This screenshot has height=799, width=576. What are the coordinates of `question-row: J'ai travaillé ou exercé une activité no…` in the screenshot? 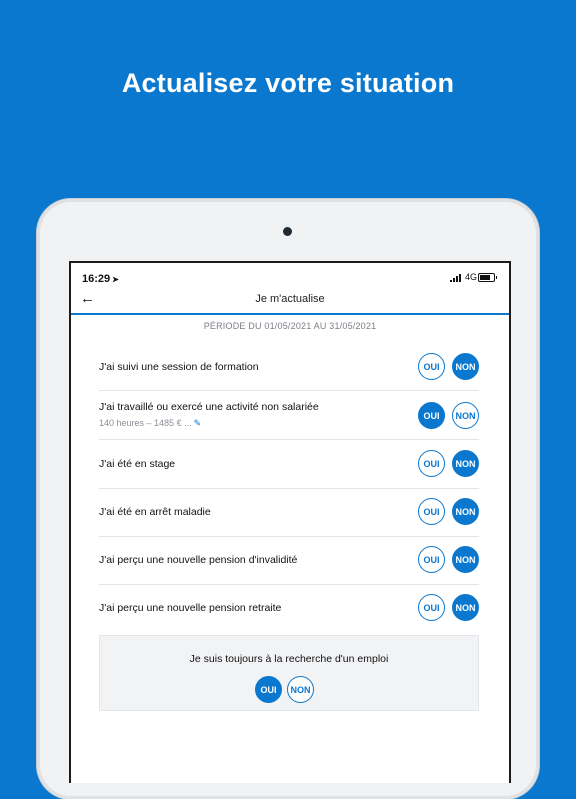 It's located at (289, 415).